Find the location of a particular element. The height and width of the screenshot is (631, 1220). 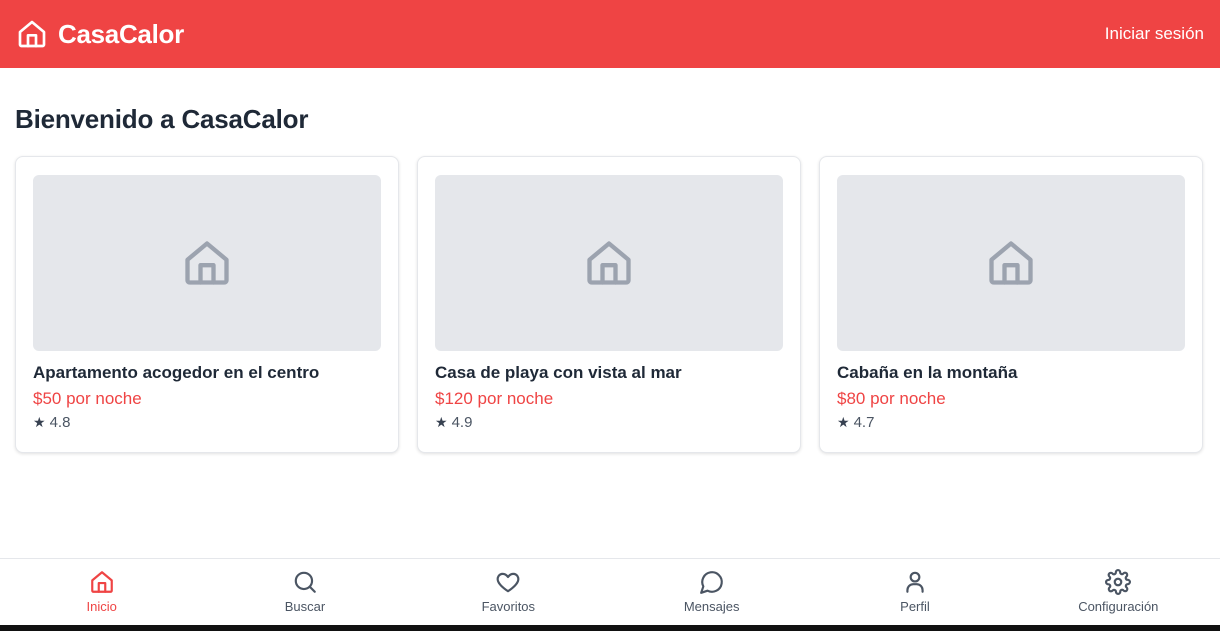

listing-rating: ★ 4.8 is located at coordinates (207, 422).